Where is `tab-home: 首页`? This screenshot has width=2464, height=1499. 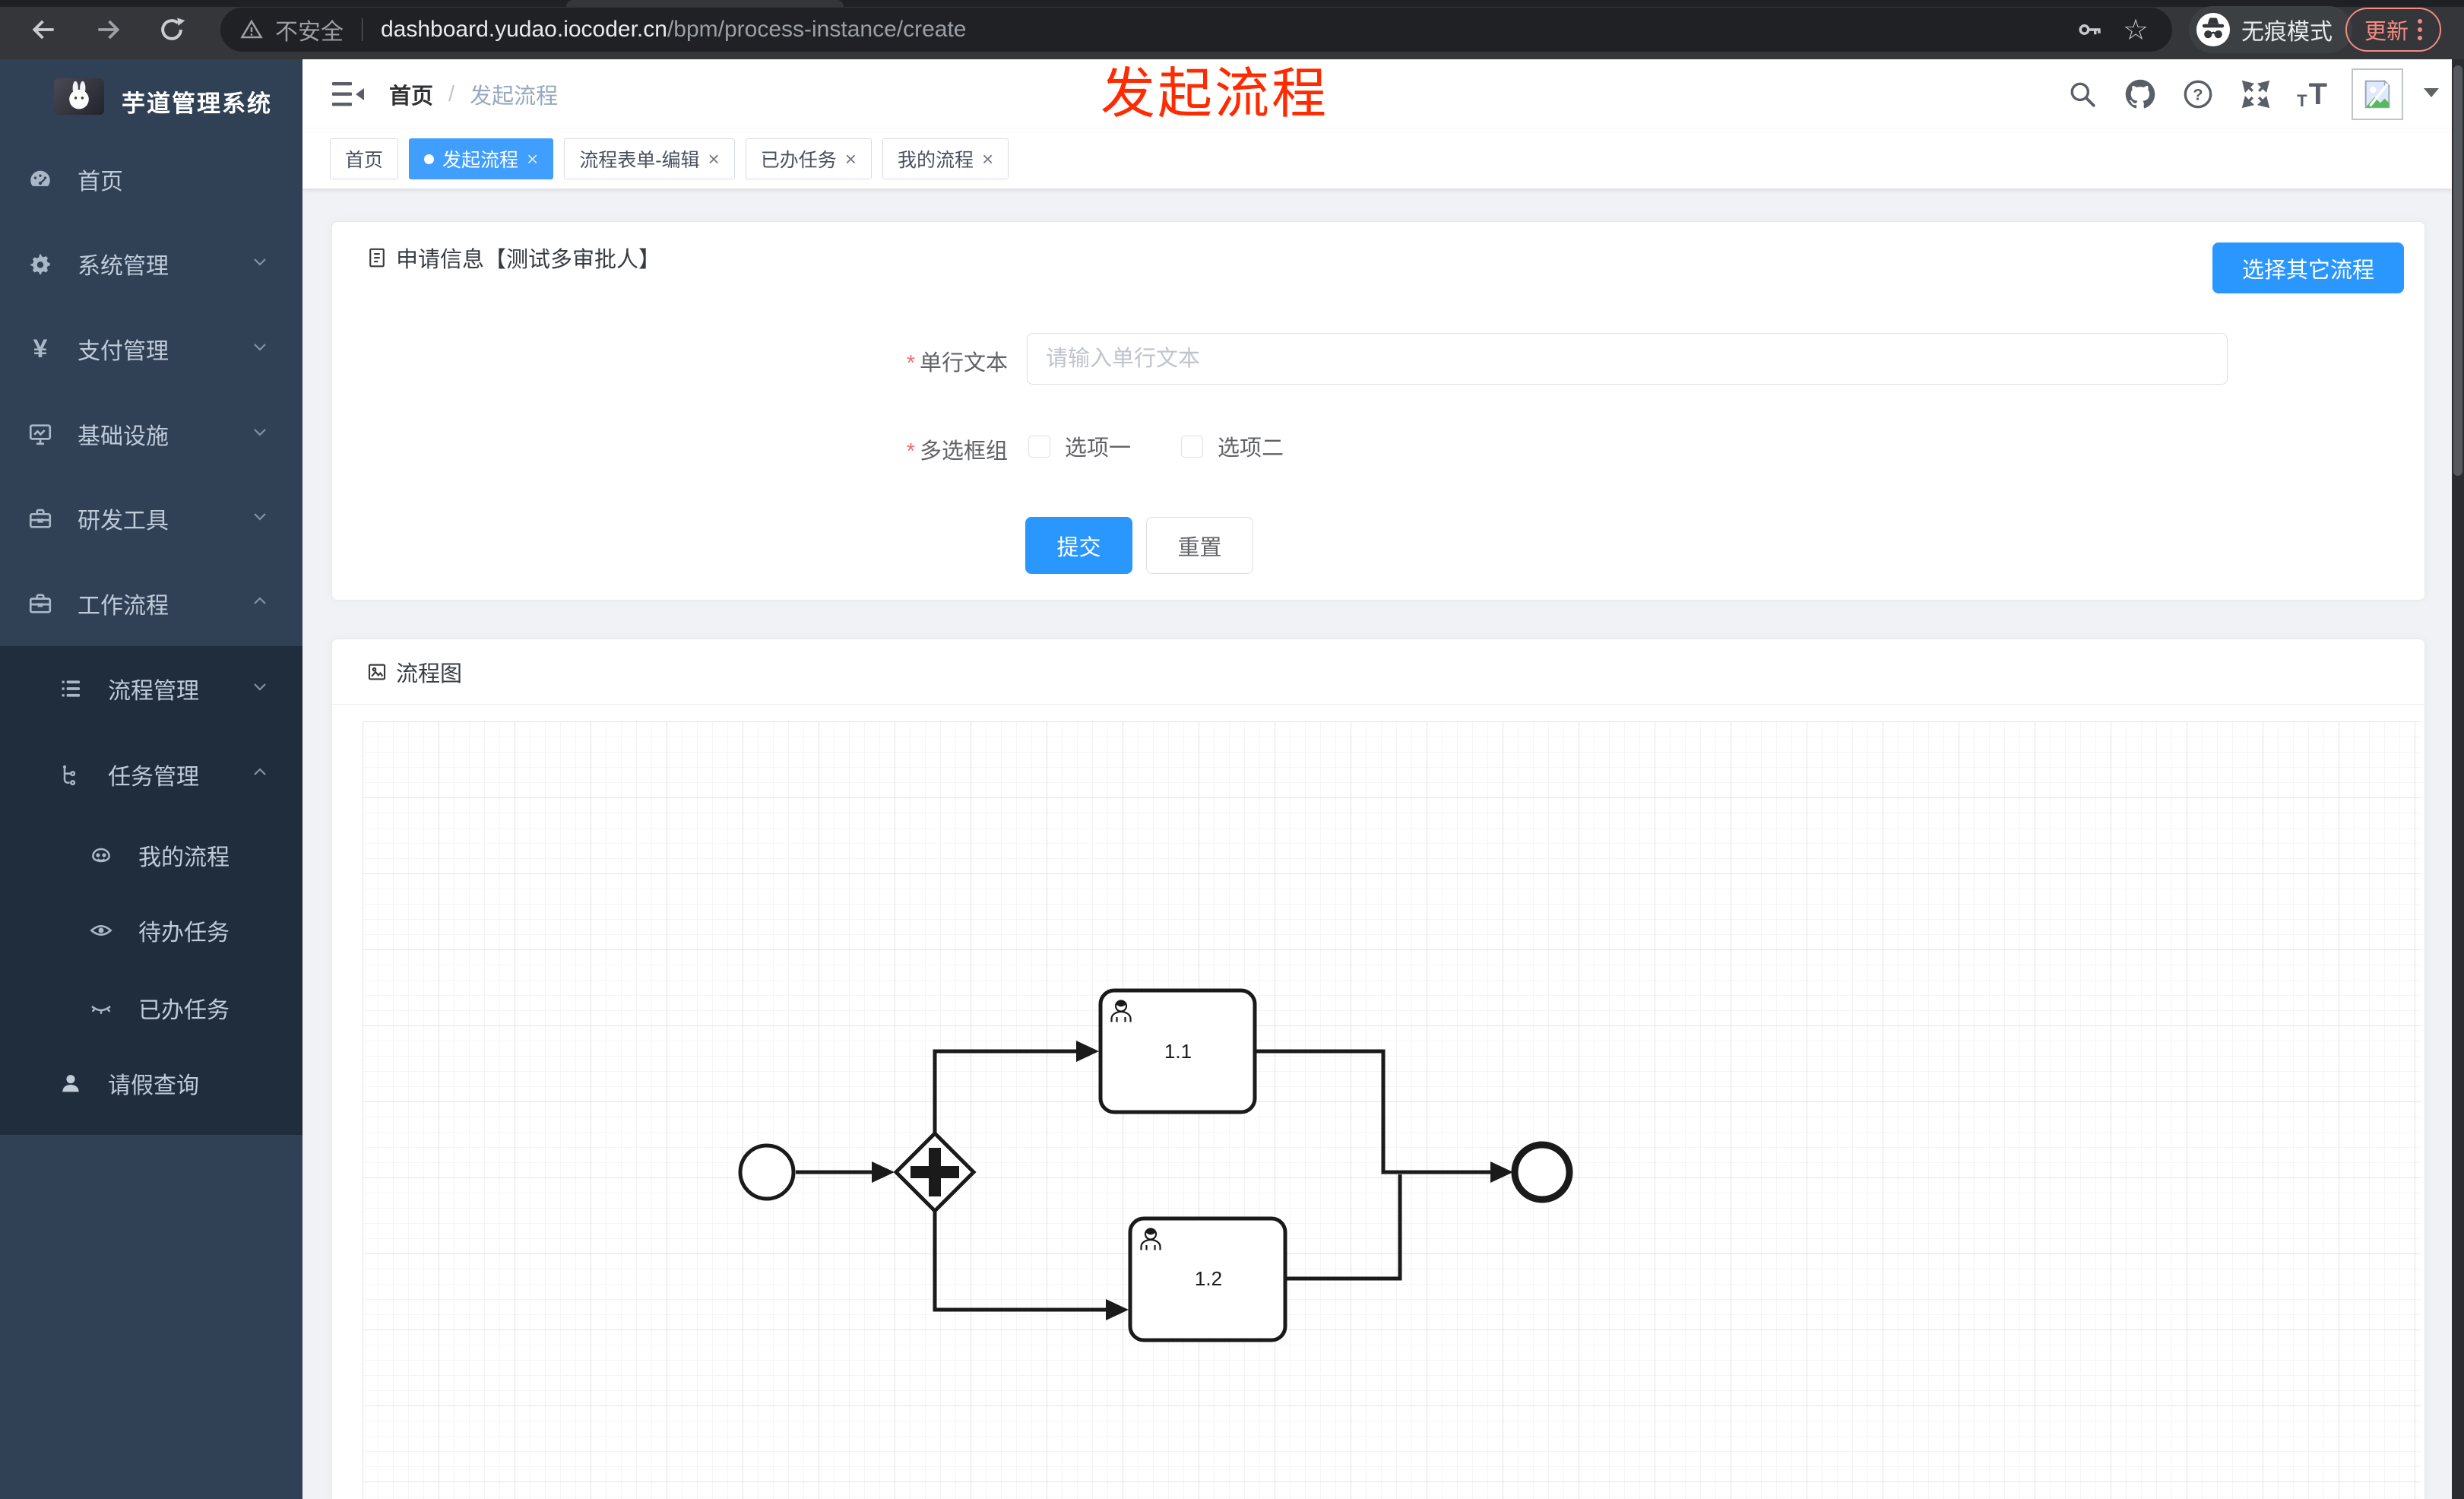 tab-home: 首页 is located at coordinates (364, 158).